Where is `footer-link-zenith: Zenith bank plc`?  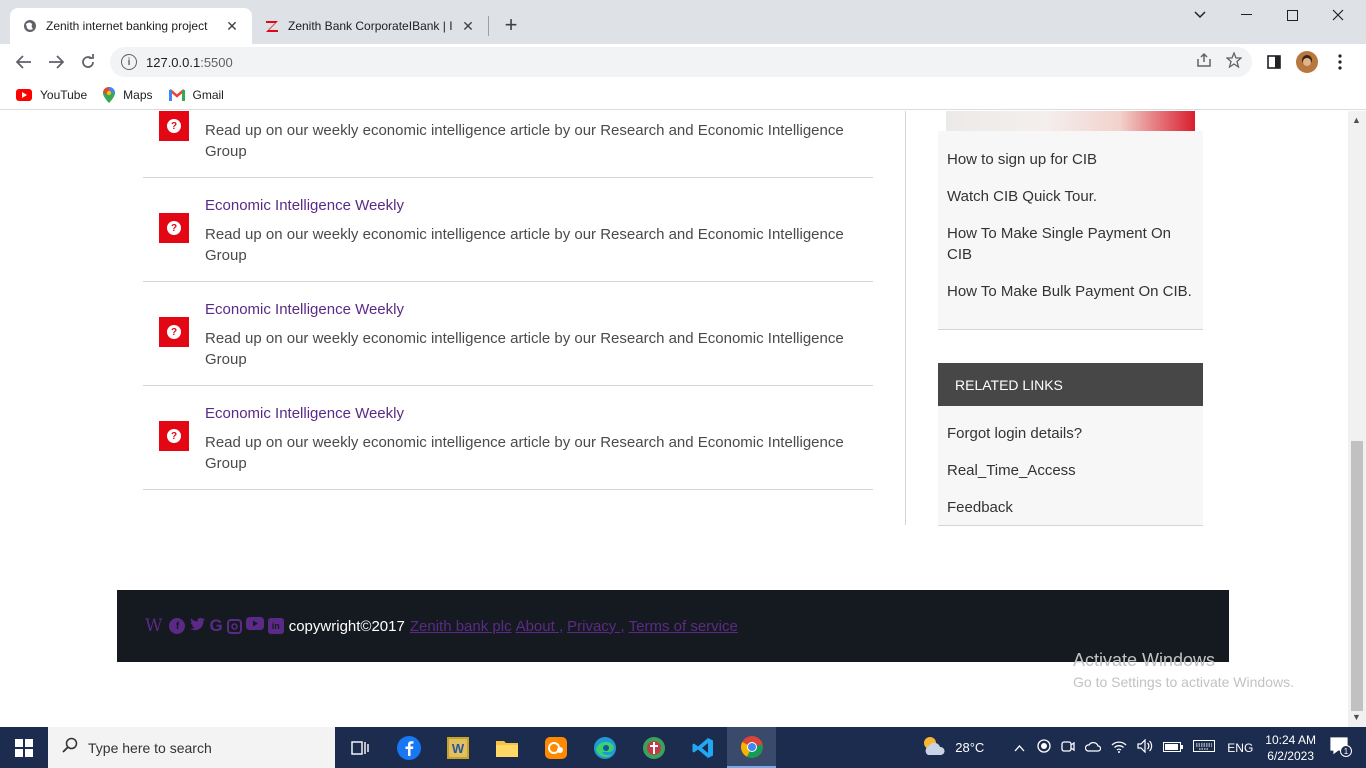 footer-link-zenith: Zenith bank plc is located at coordinates (461, 626).